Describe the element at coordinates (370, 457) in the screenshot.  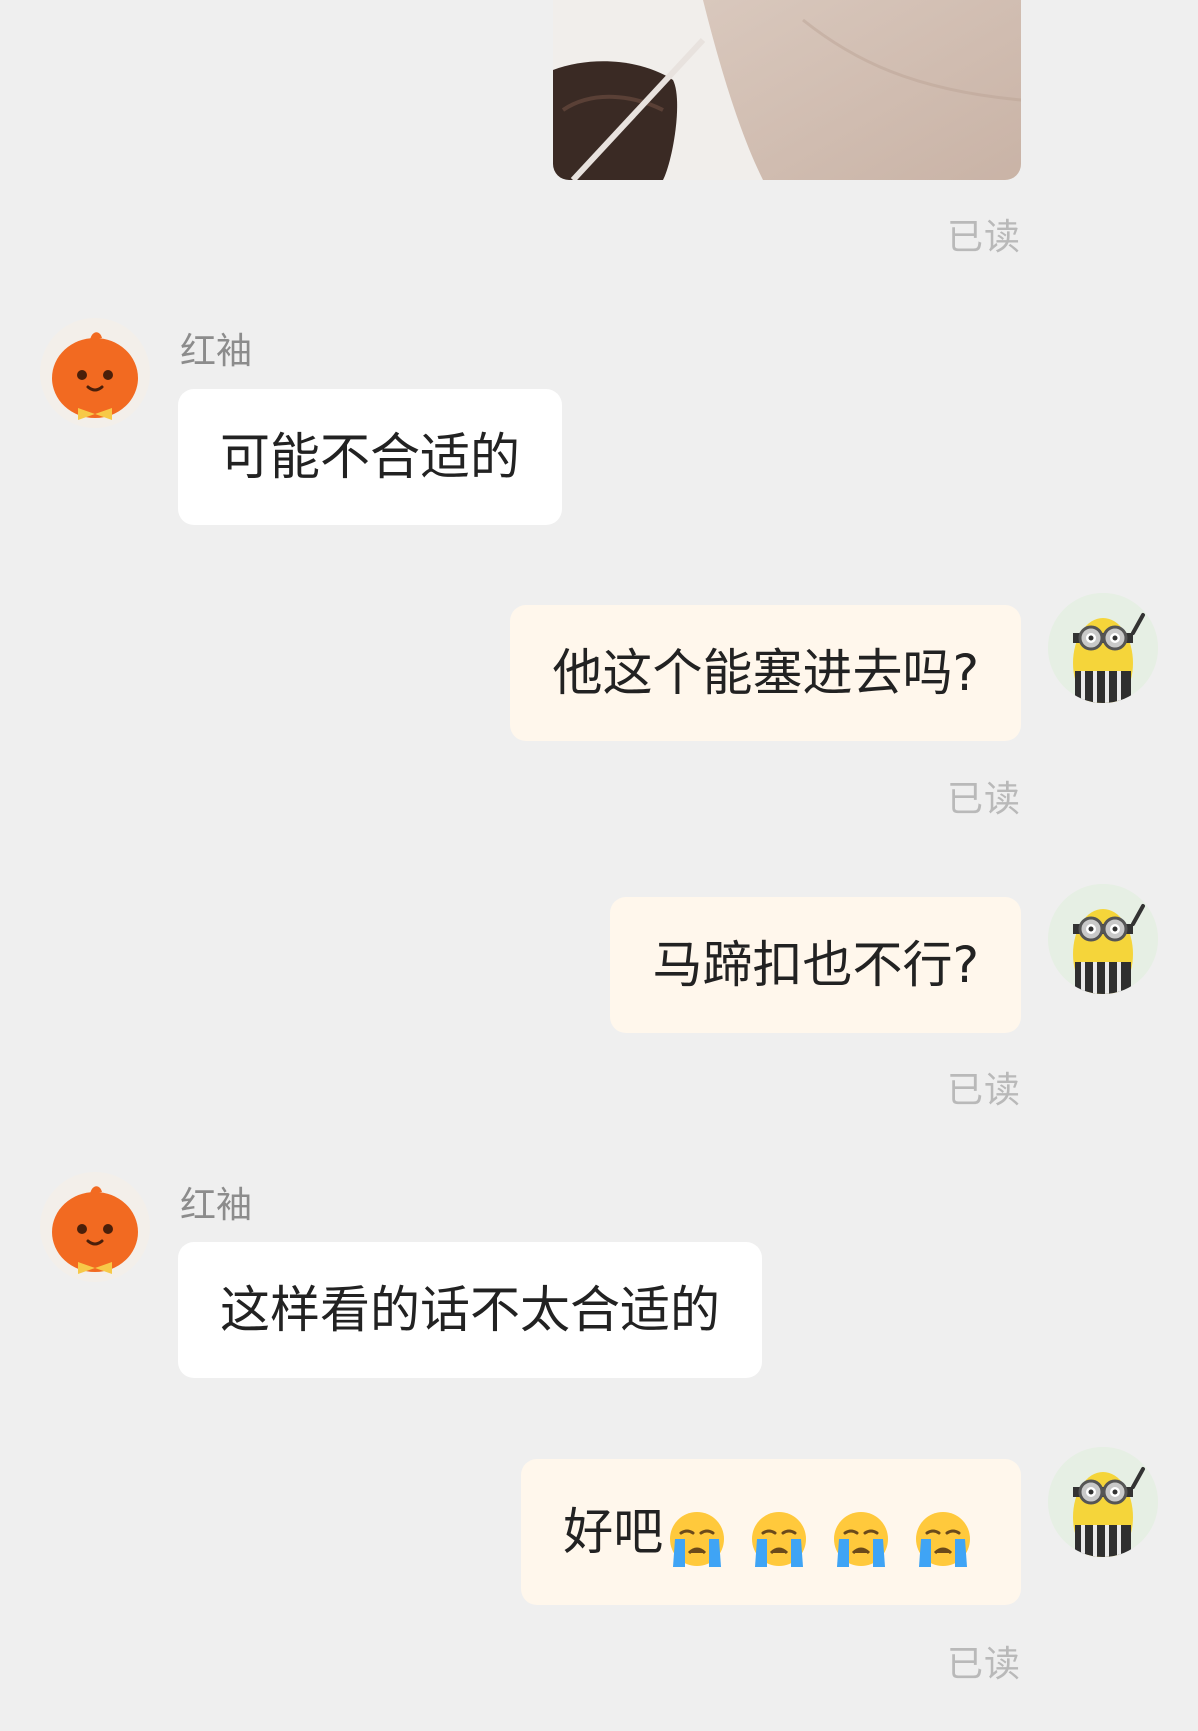
I see `message-bubble-received: 可能不合适的` at that location.